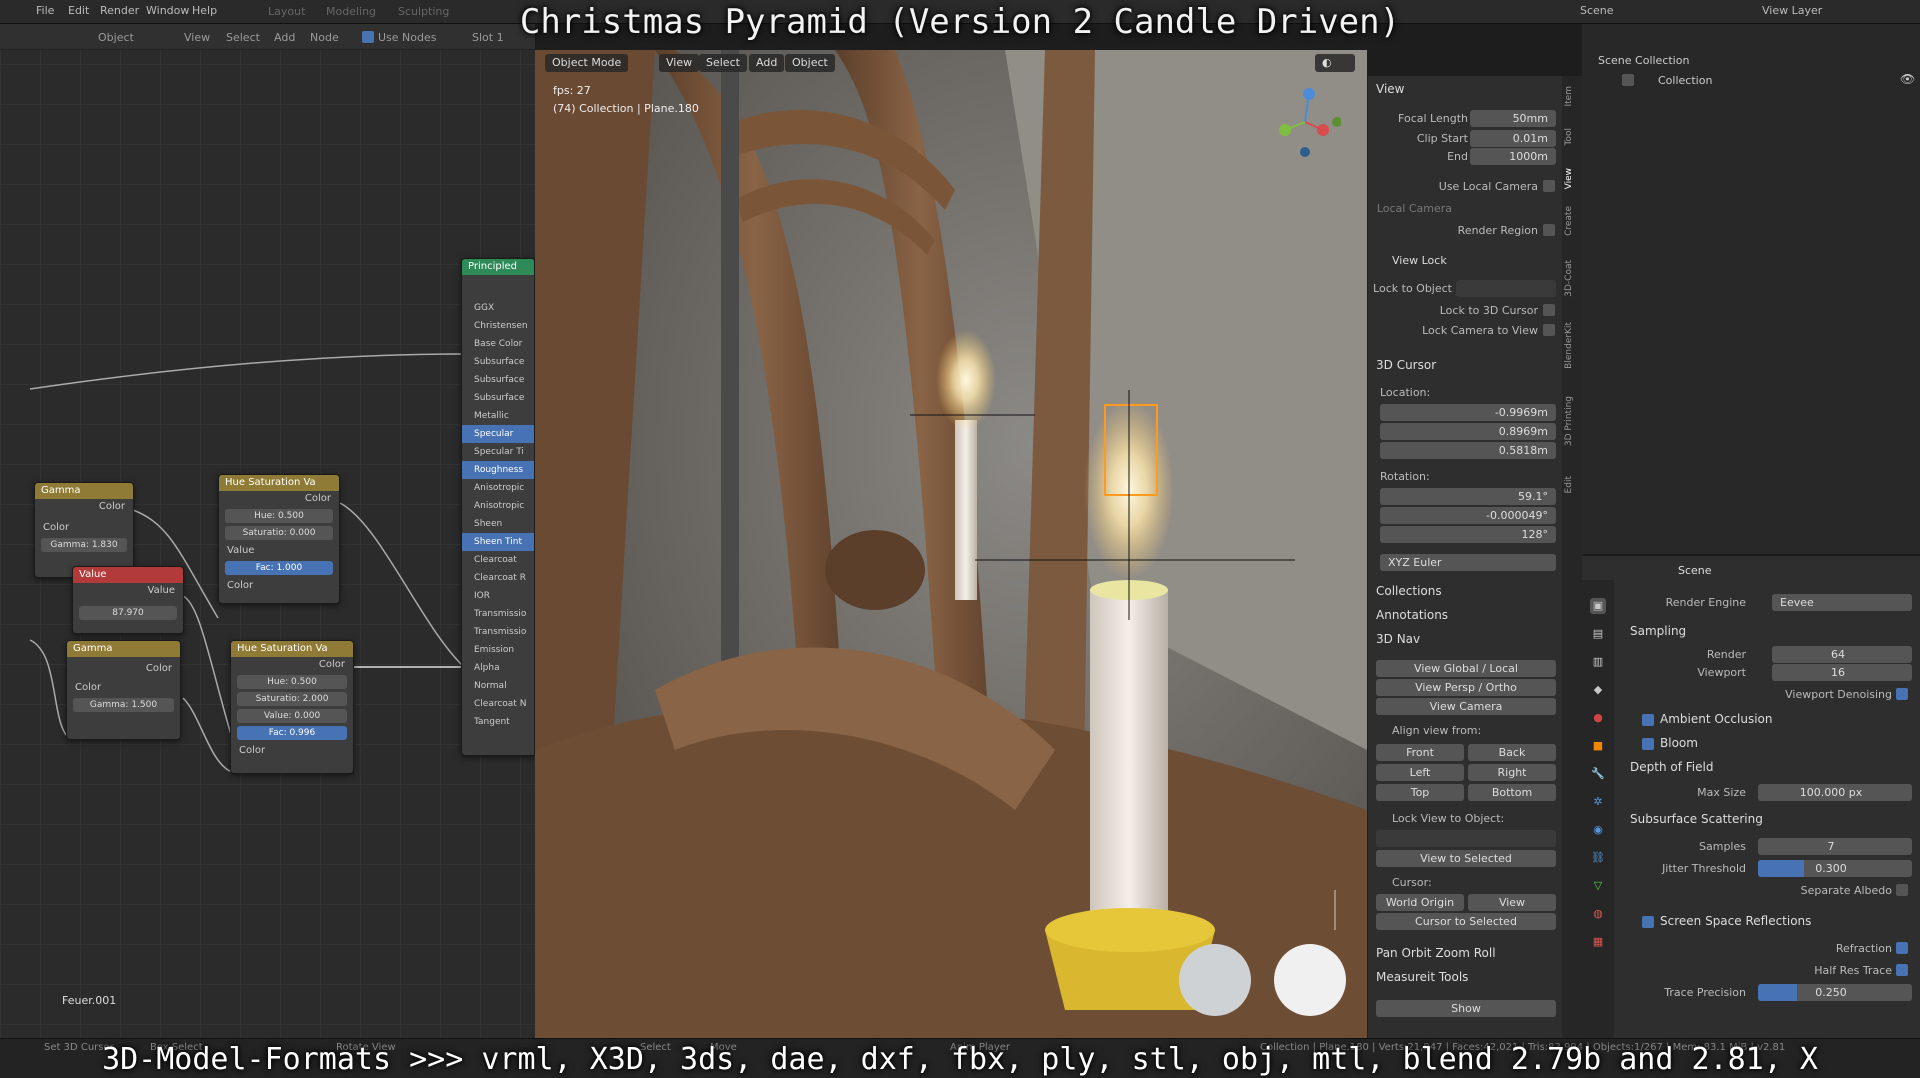 The height and width of the screenshot is (1078, 1920). Describe the element at coordinates (1468, 515) in the screenshot. I see `cursor-rot-y-field: -0.000049°` at that location.